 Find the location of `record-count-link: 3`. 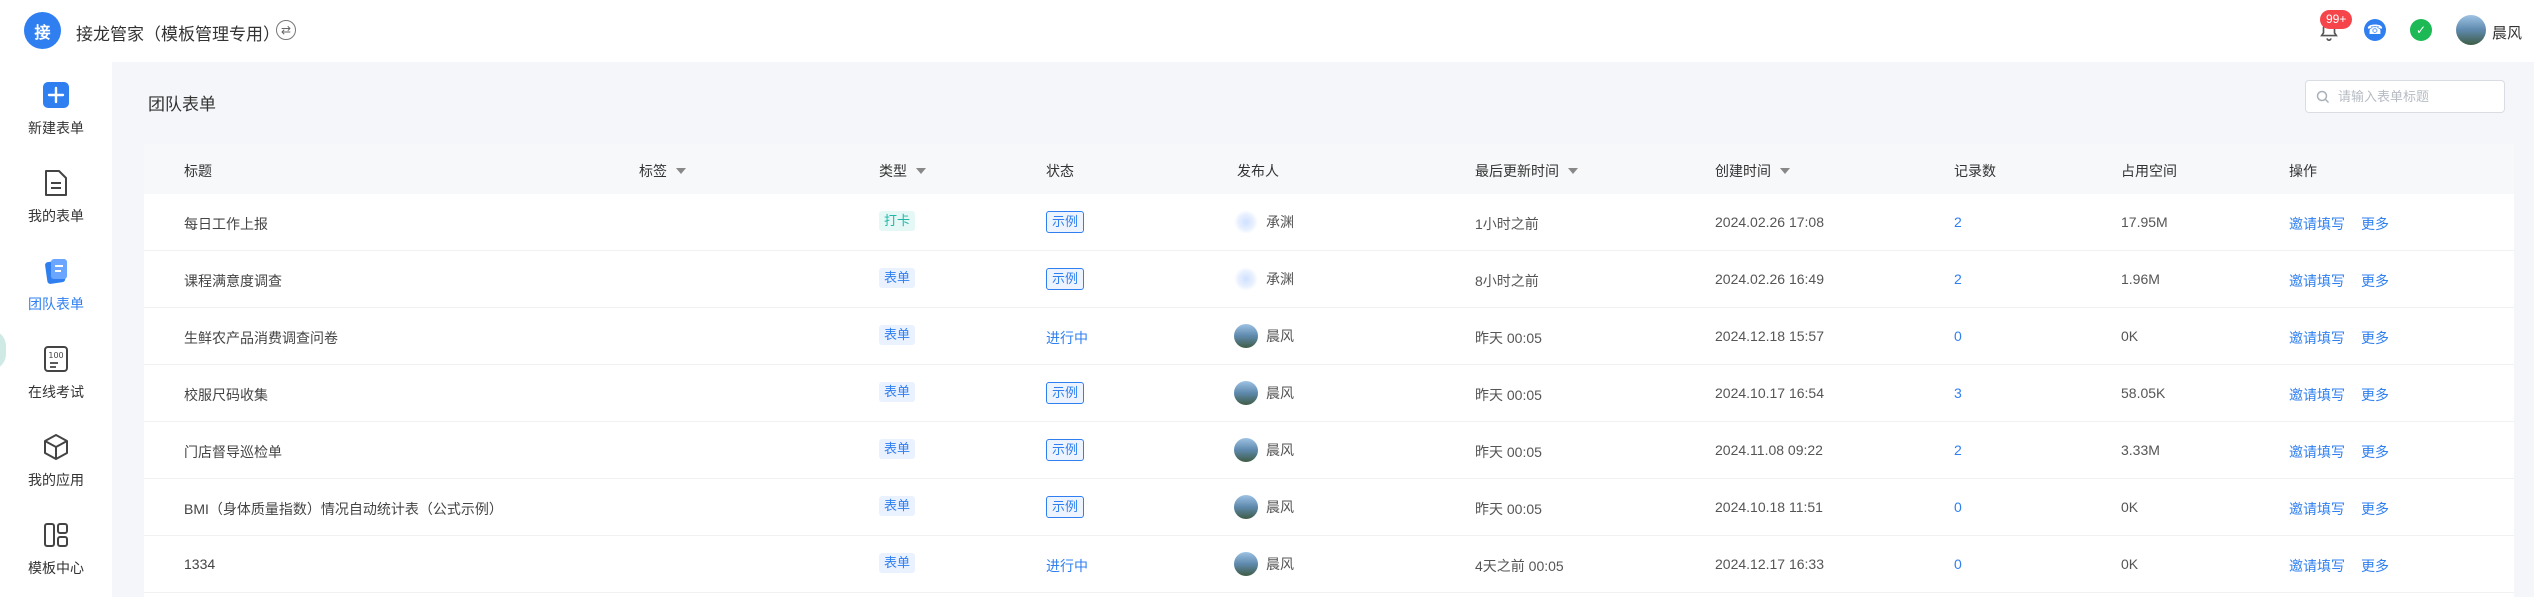

record-count-link: 3 is located at coordinates (1958, 393).